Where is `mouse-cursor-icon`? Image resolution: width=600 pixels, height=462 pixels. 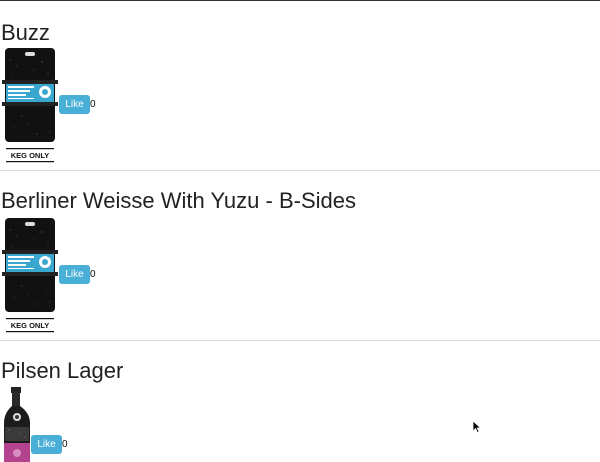
mouse-cursor-icon is located at coordinates (477, 427).